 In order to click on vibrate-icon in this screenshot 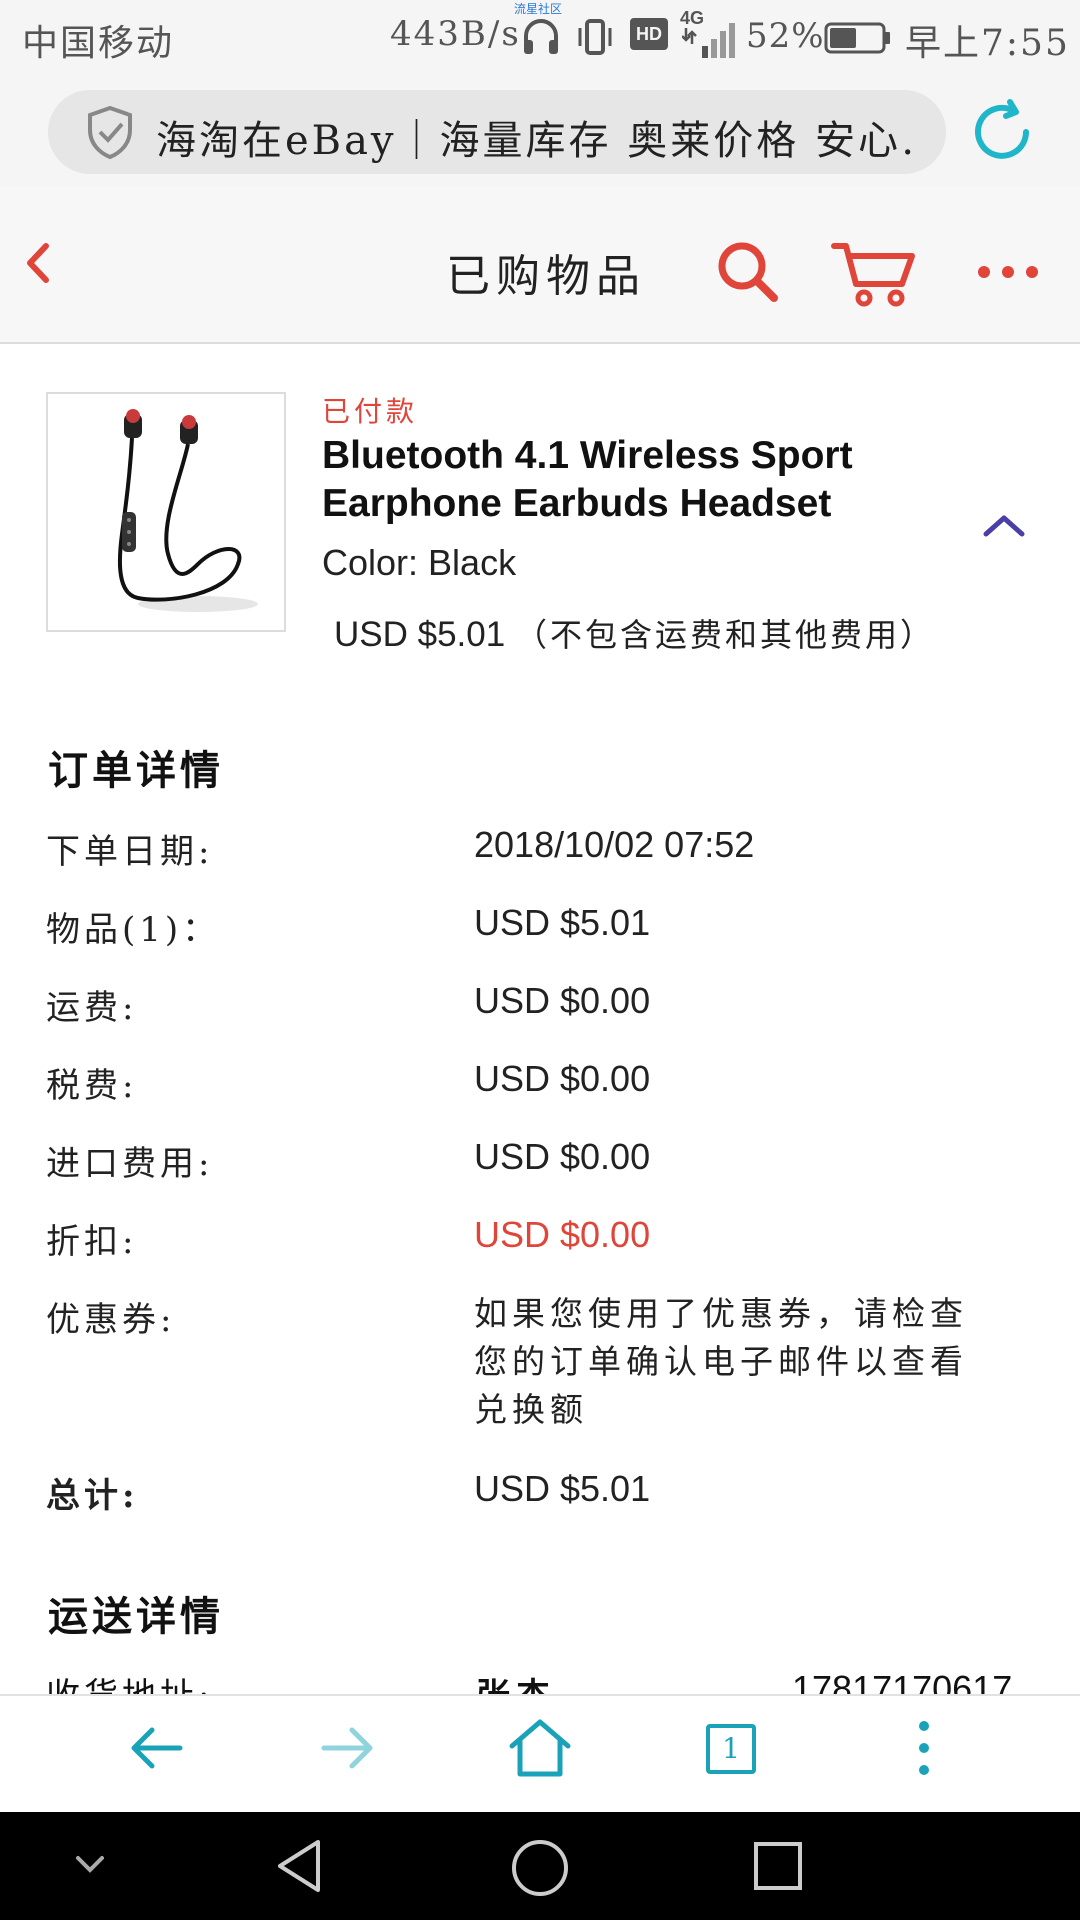, I will do `click(595, 37)`.